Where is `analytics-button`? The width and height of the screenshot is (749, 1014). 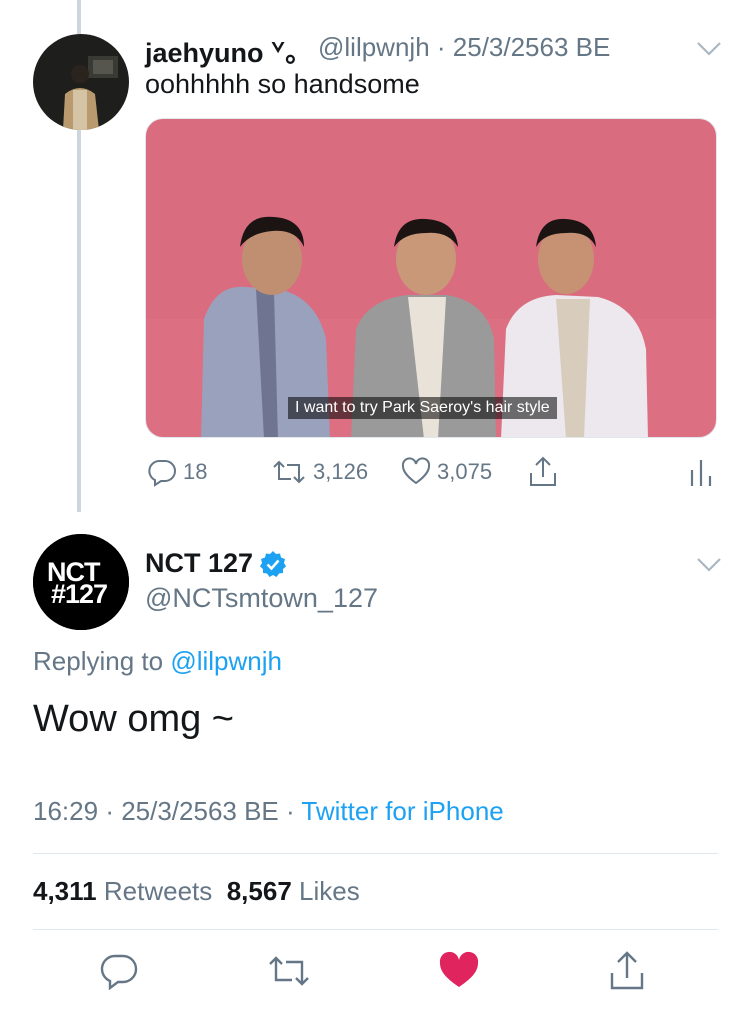 analytics-button is located at coordinates (701, 474).